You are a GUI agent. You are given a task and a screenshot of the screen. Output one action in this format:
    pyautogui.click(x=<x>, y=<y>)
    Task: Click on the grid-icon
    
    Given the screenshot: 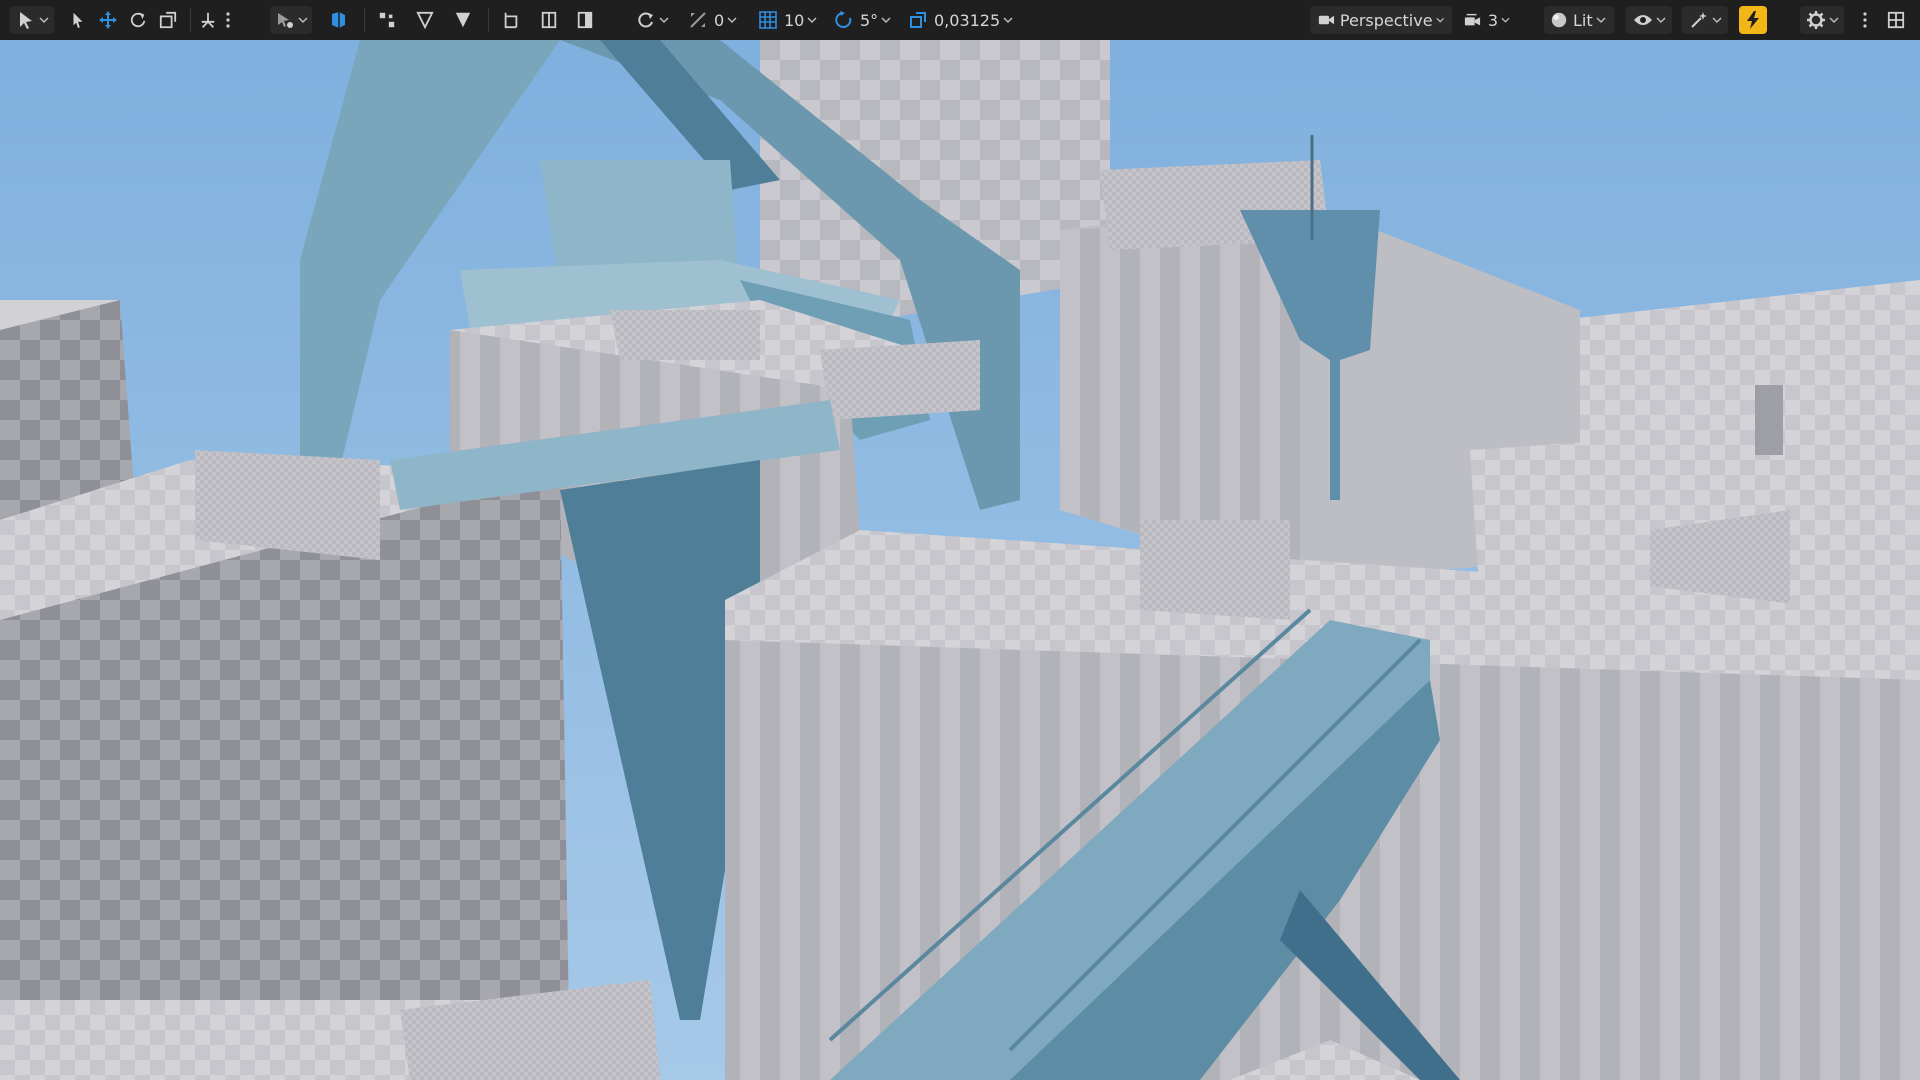 What is the action you would take?
    pyautogui.click(x=768, y=20)
    